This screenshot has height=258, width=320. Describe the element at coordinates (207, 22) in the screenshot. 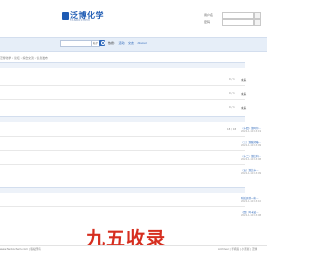

I see `password-label: 密码` at that location.